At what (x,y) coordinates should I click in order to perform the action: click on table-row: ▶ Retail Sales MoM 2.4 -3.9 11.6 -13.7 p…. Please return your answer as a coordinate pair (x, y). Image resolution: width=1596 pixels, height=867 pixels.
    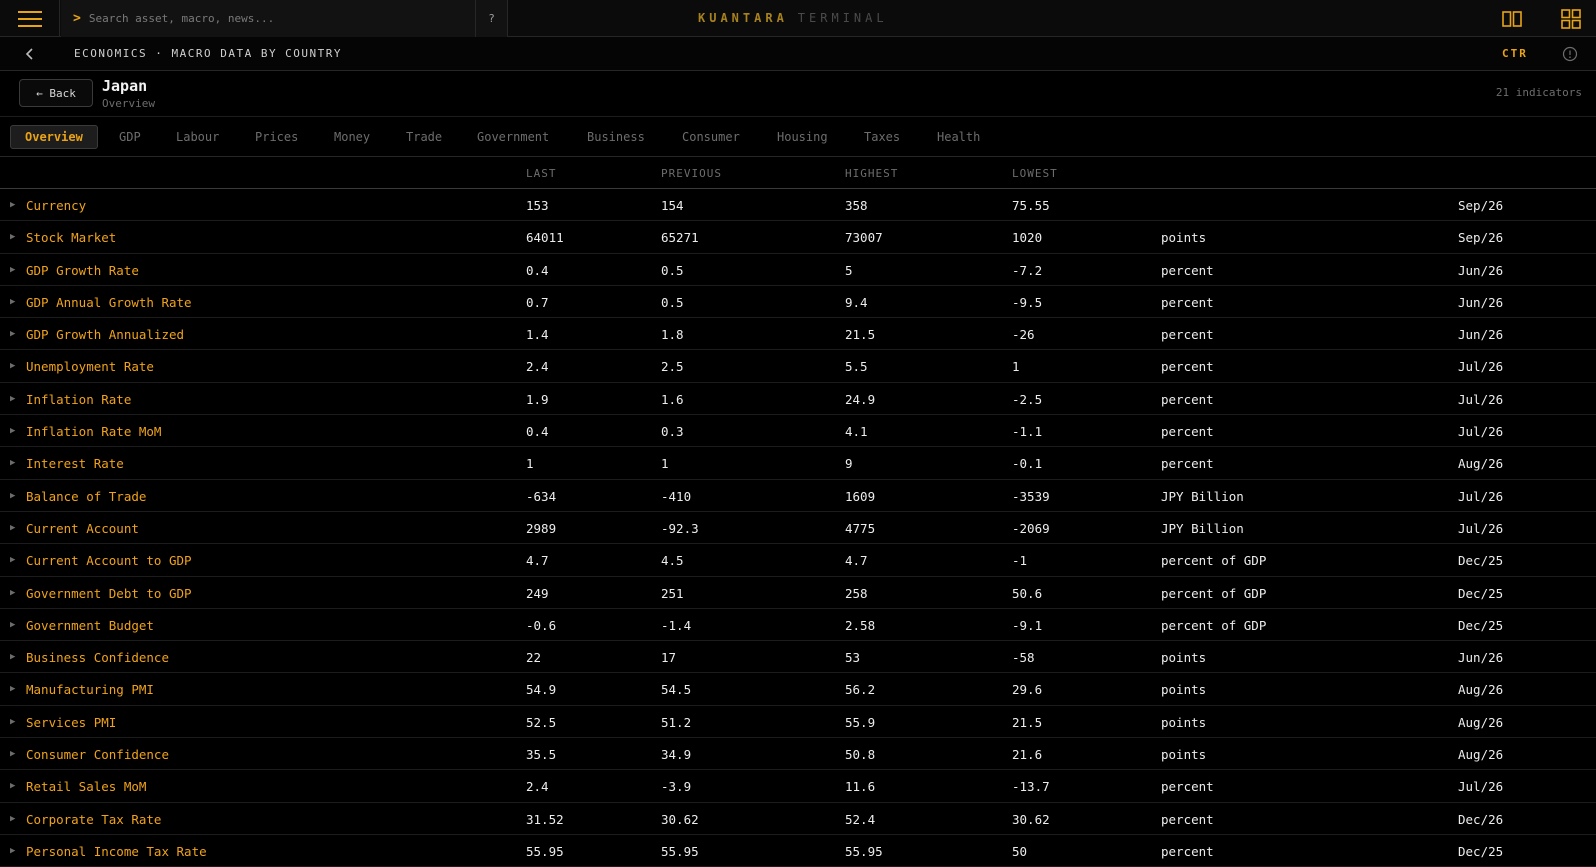
    Looking at the image, I should click on (798, 786).